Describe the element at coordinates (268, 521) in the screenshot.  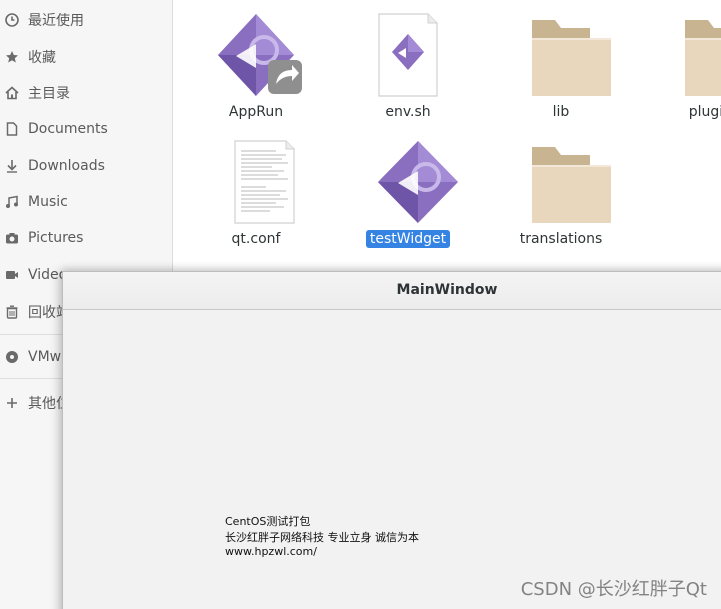
I see `content-line: CentOS测试打包` at that location.